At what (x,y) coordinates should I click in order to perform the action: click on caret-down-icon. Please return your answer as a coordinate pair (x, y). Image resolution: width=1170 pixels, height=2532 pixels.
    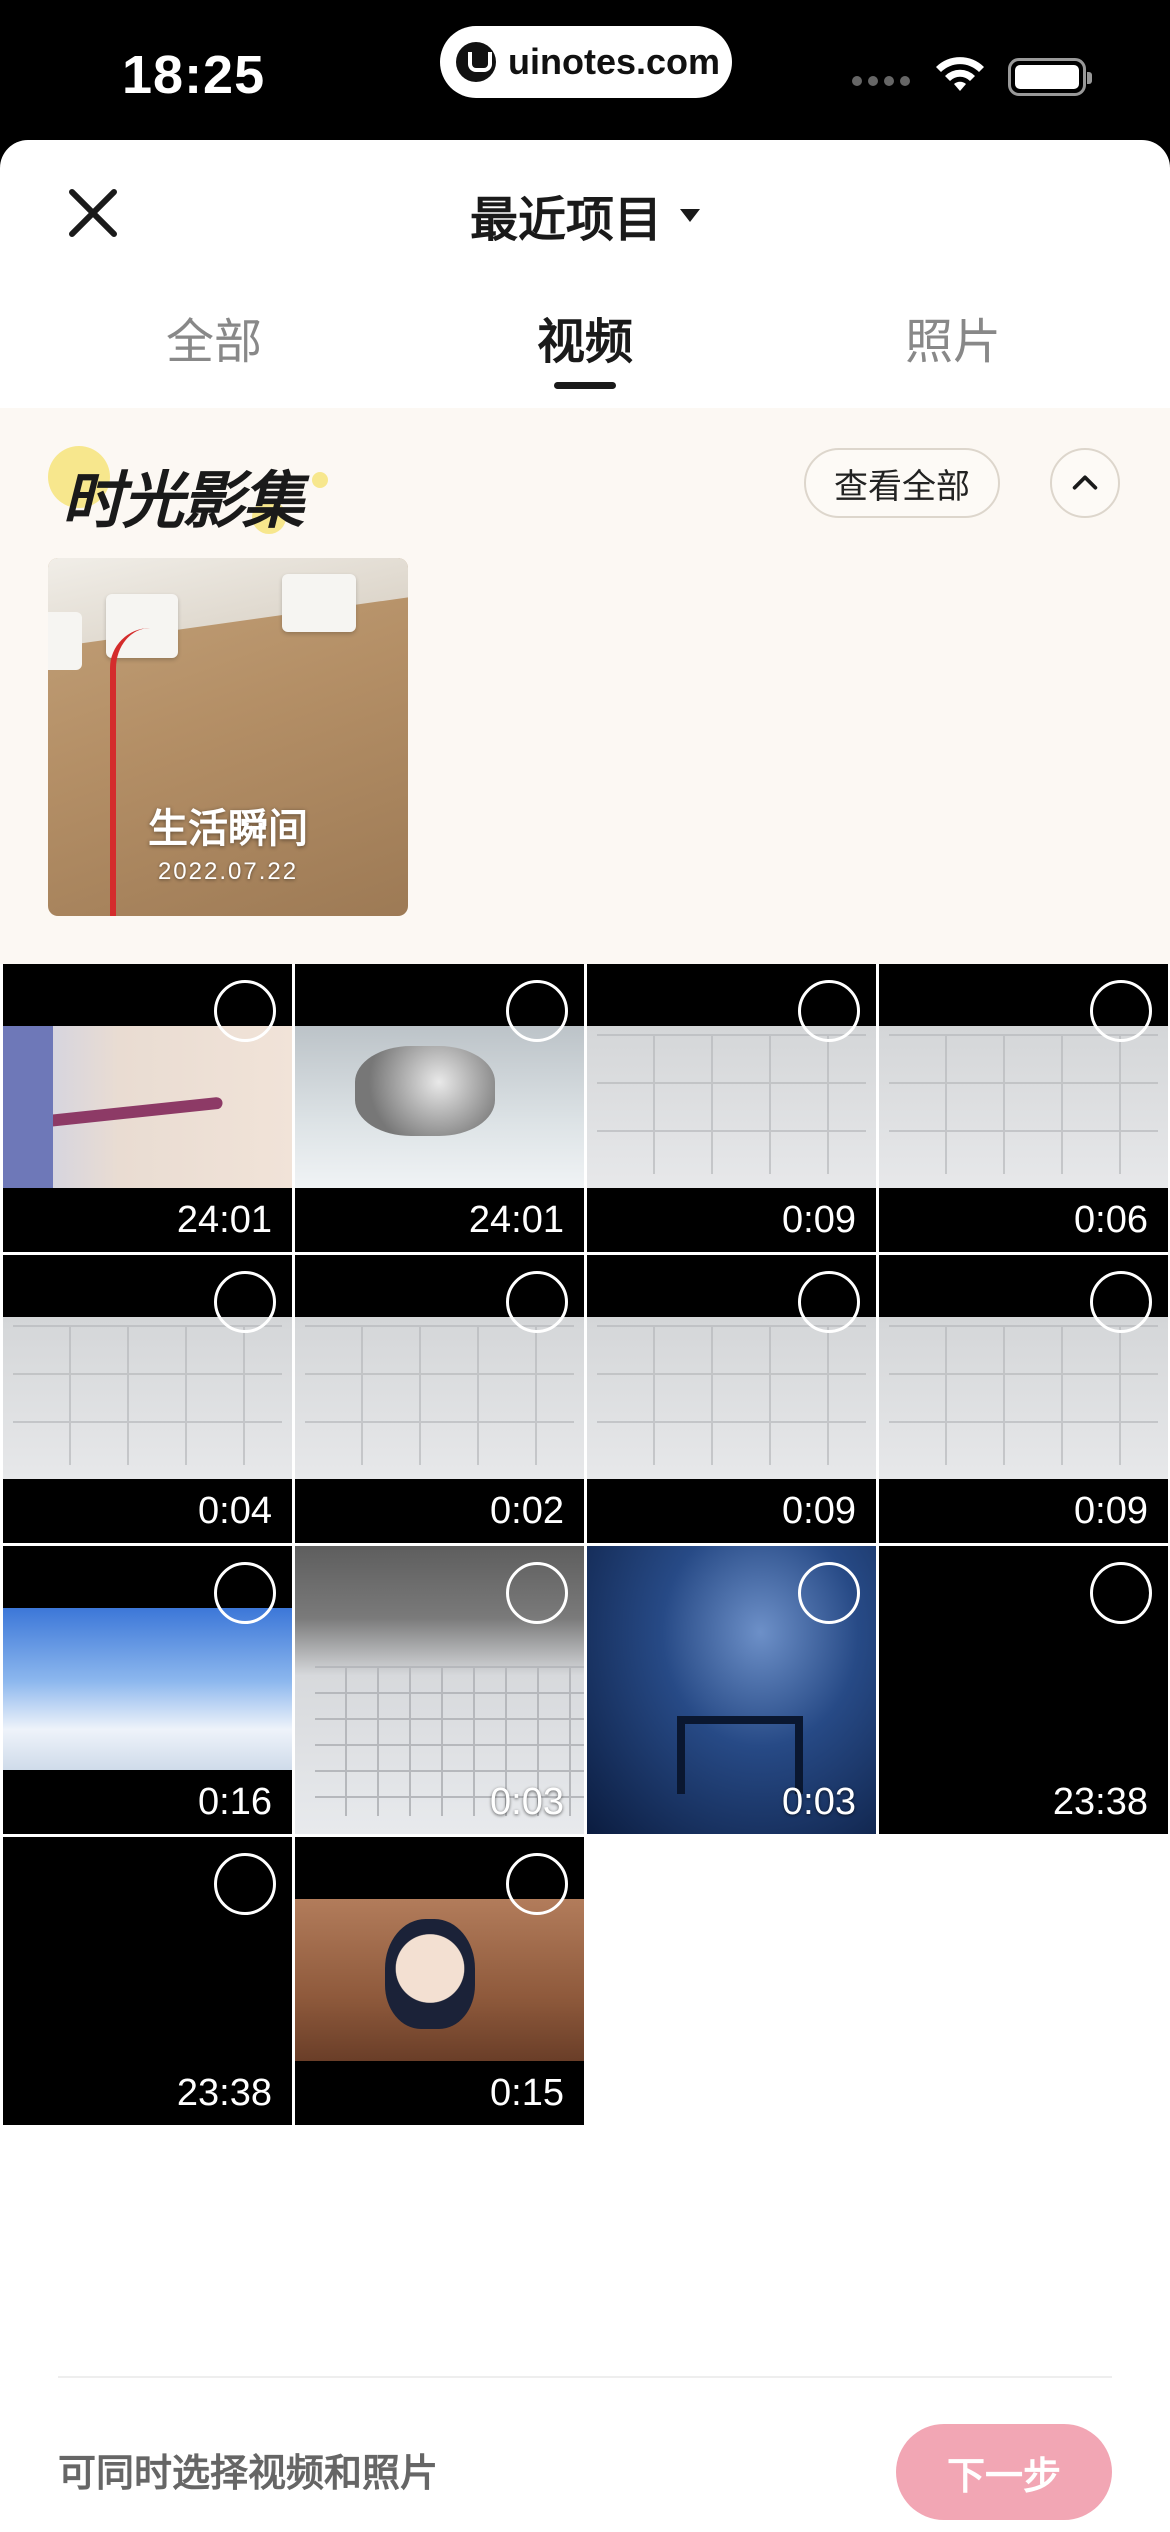
    Looking at the image, I should click on (690, 215).